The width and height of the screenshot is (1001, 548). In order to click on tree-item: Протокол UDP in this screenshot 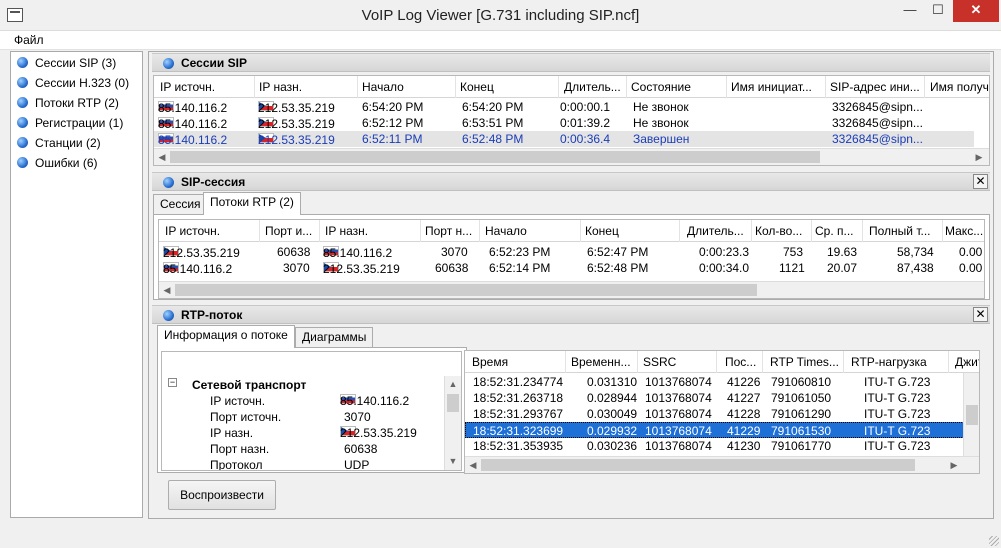, I will do `click(303, 464)`.